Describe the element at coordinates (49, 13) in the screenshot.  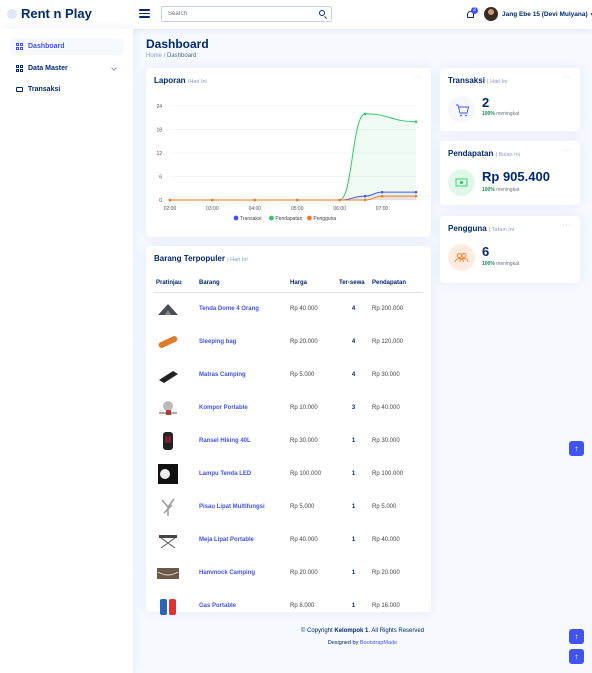
I see `brand-logo: Rent n Play` at that location.